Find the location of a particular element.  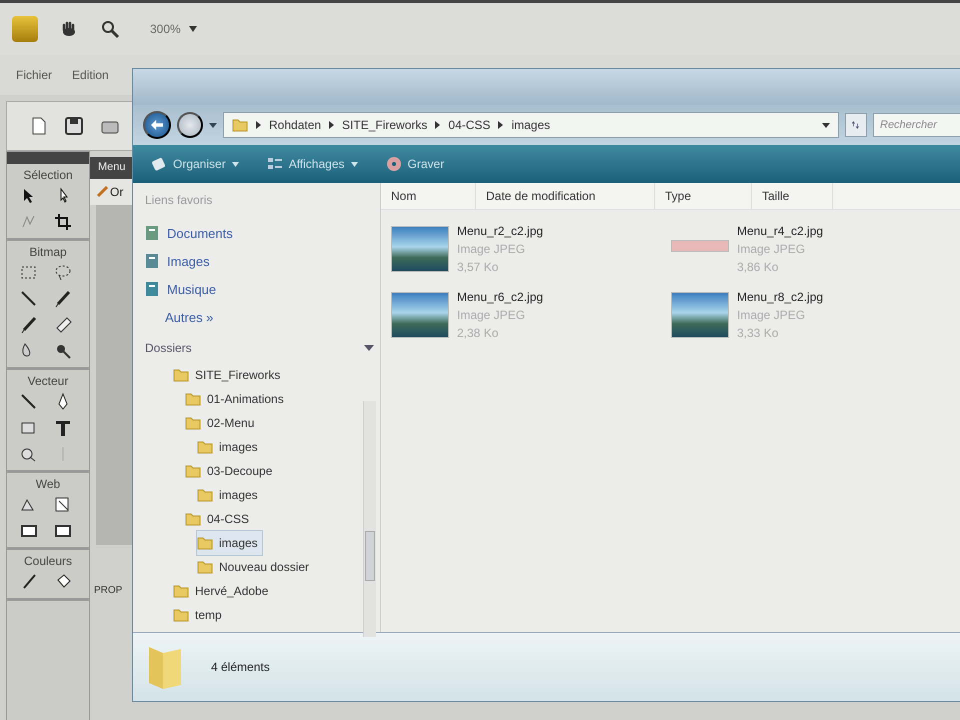

file-size: 3,33 Ko is located at coordinates (758, 333).